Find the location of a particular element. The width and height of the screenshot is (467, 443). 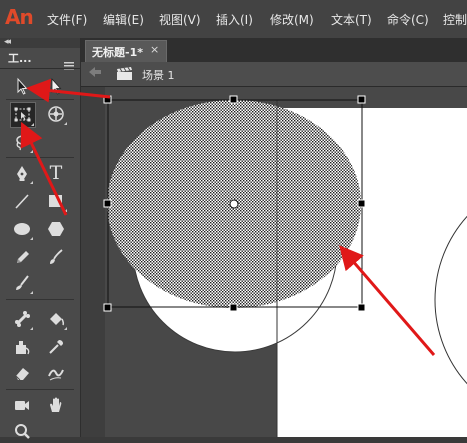

transform-center-point is located at coordinates (234, 204).